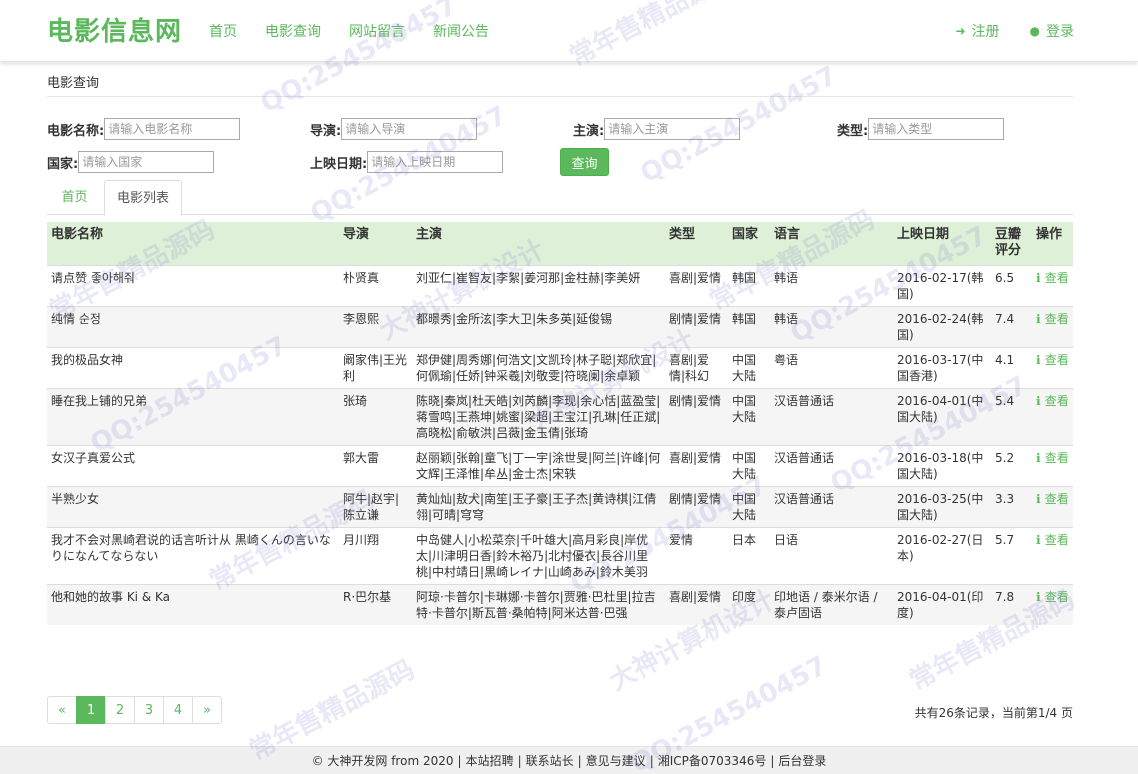  What do you see at coordinates (831, 604) in the screenshot?
I see `cell-lang: 印地语 / 泰米尔语 / 泰卢固语` at bounding box center [831, 604].